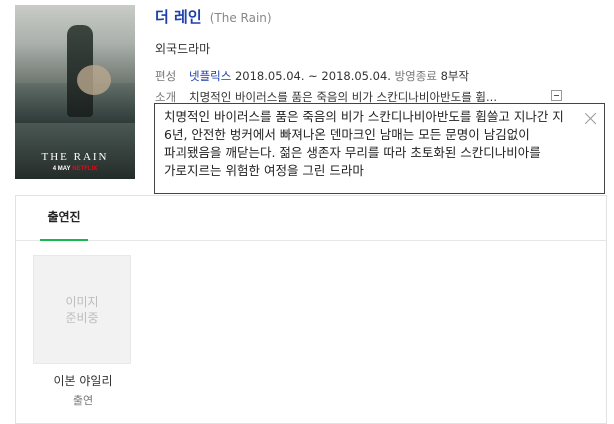 Image resolution: width=614 pixels, height=424 pixels. I want to click on cast-tabbar: 출연진, so click(311, 218).